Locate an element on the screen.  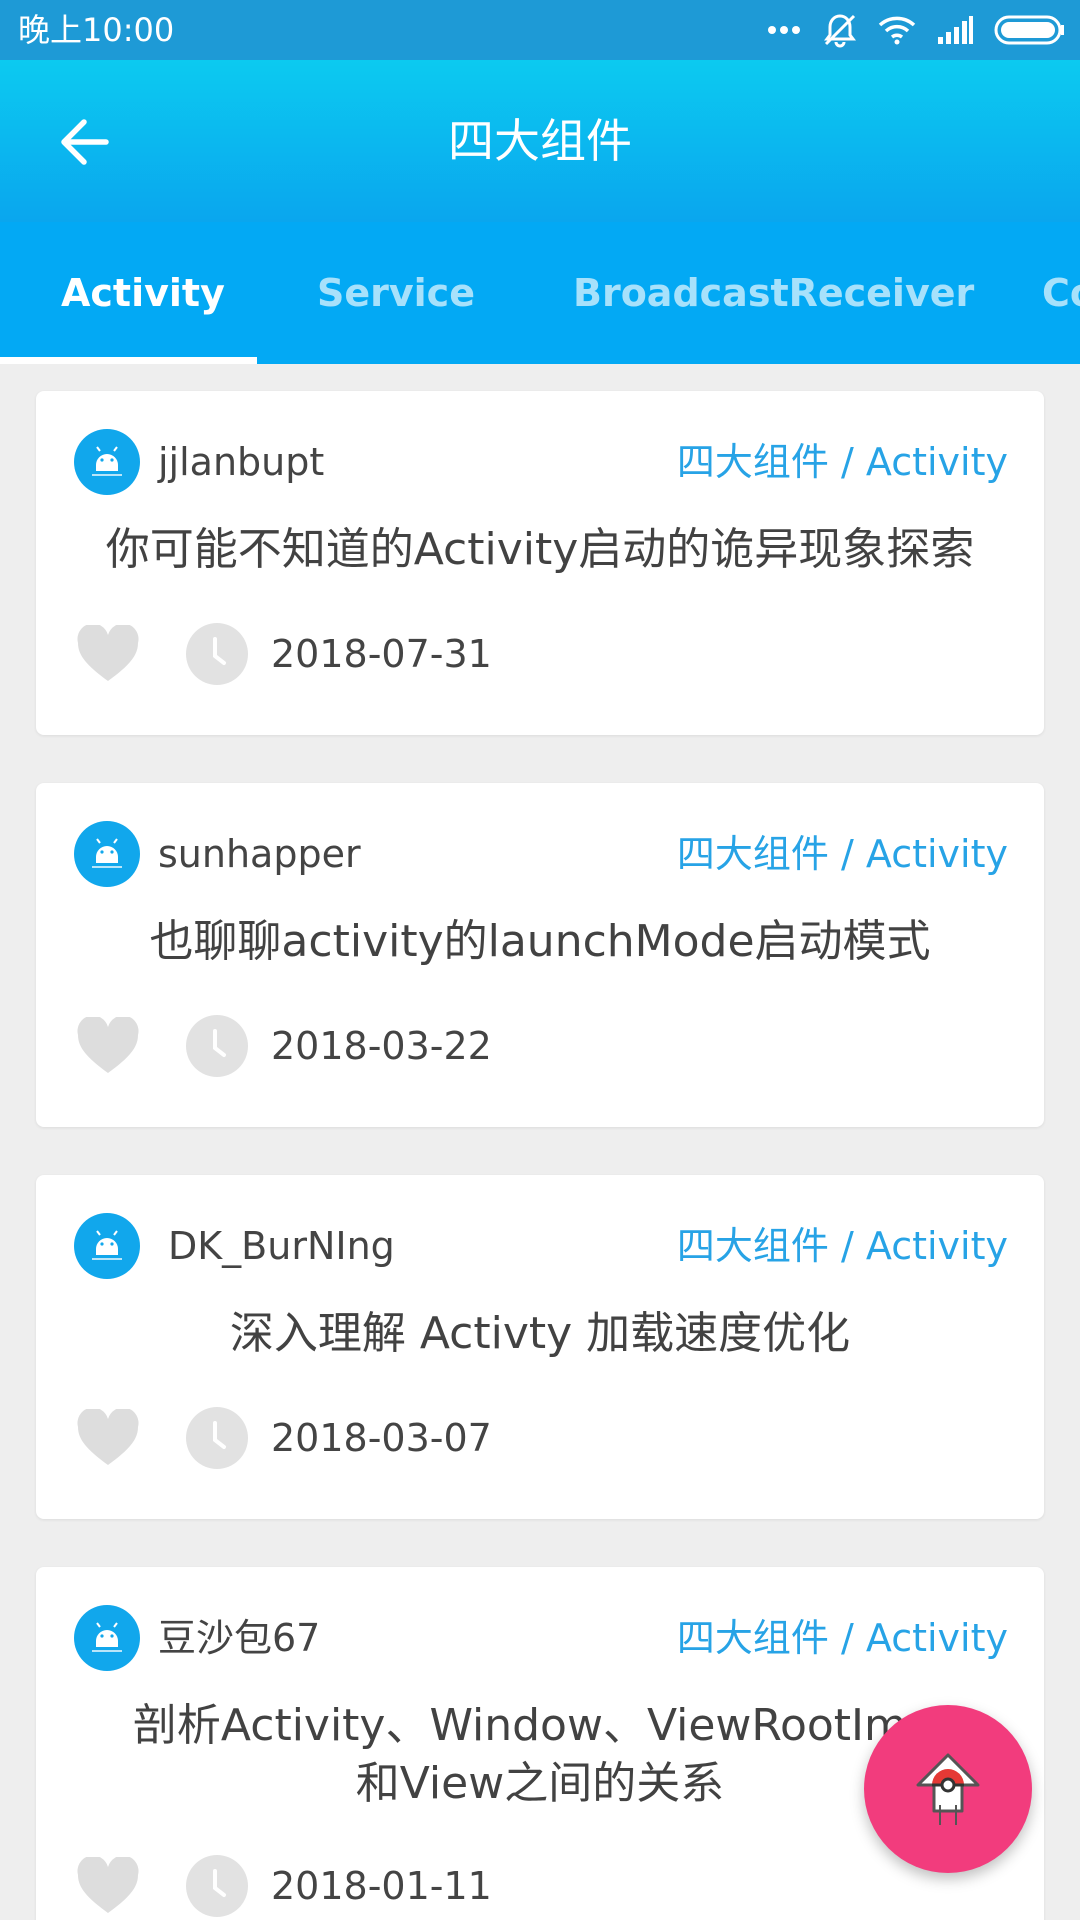
tab-broadcastreceiver: BroadcastReceiver is located at coordinates (773, 293).